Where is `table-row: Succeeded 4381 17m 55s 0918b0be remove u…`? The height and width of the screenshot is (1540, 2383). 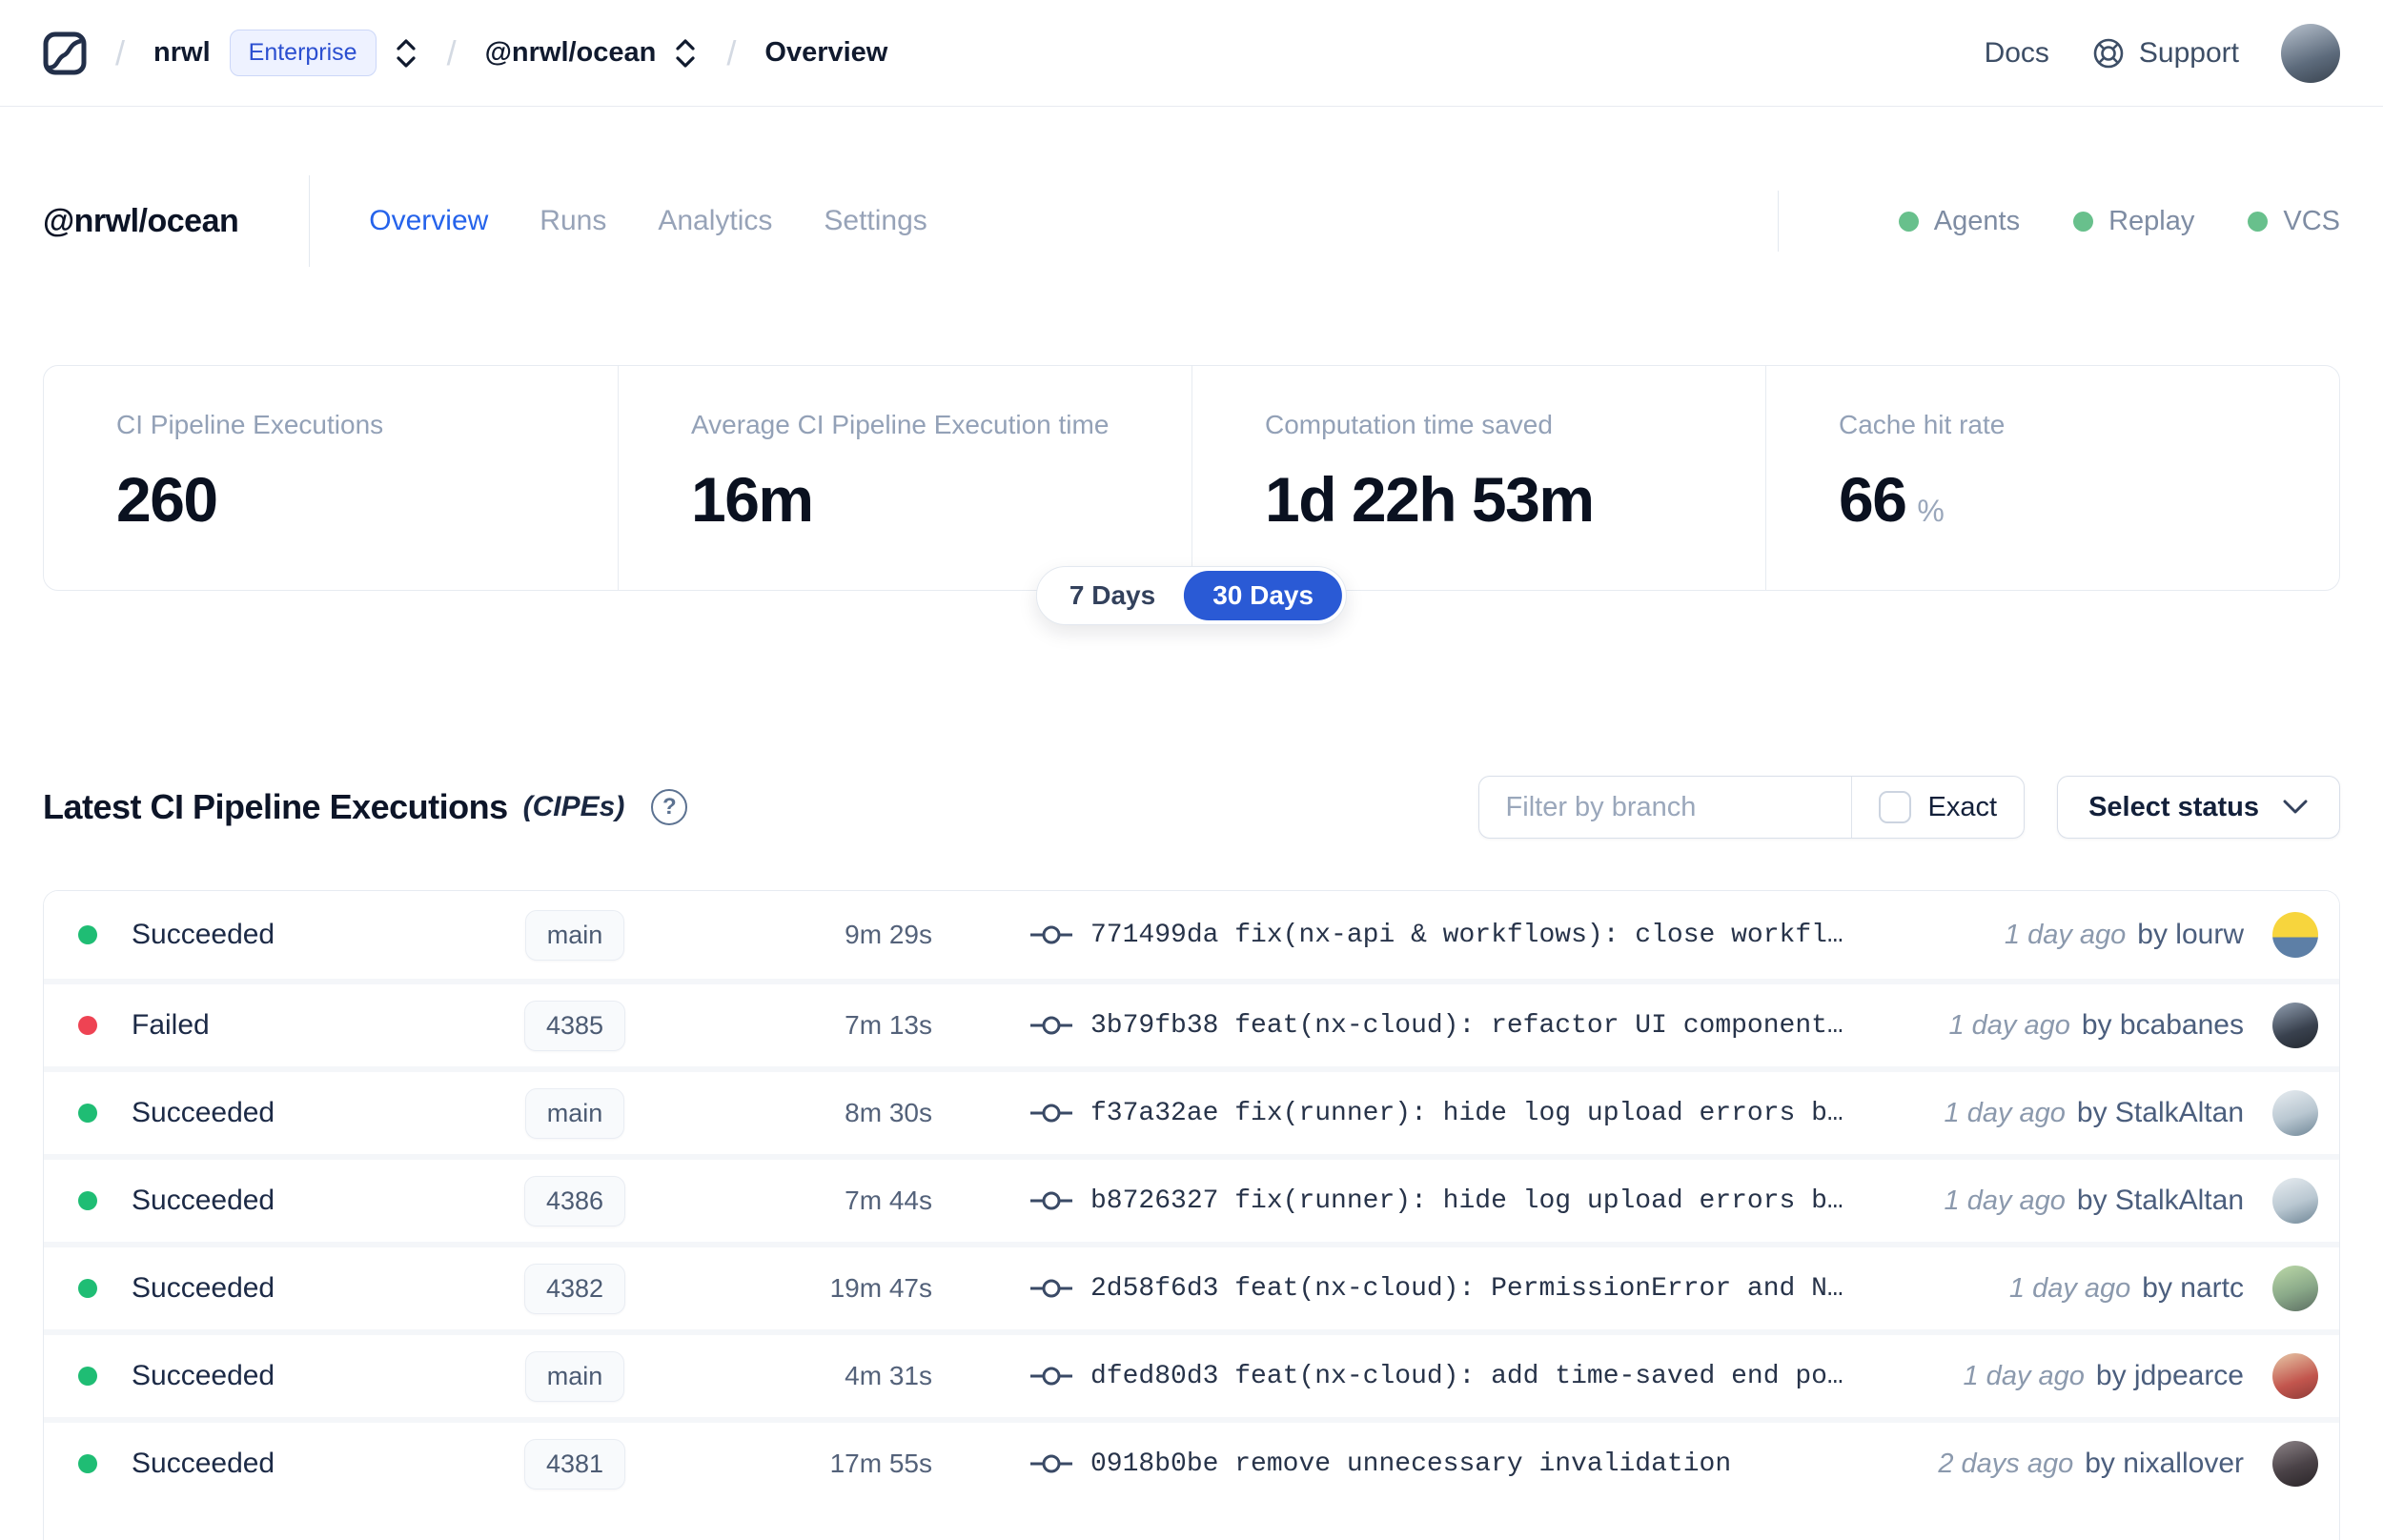 table-row: Succeeded 4381 17m 55s 0918b0be remove u… is located at coordinates (1191, 1461).